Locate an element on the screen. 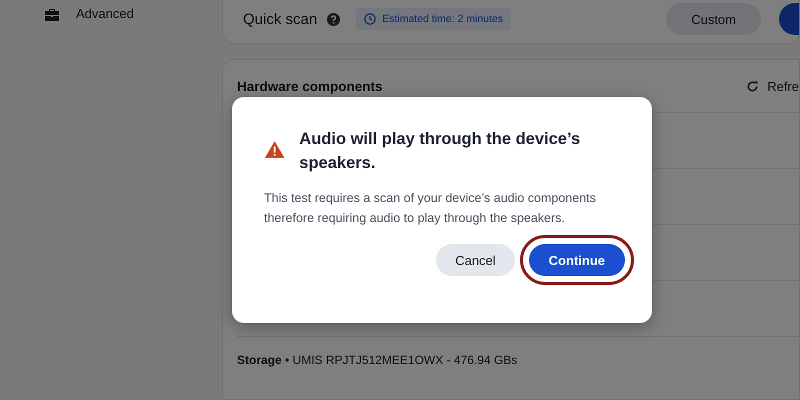 The width and height of the screenshot is (800, 400). clock-icon is located at coordinates (370, 19).